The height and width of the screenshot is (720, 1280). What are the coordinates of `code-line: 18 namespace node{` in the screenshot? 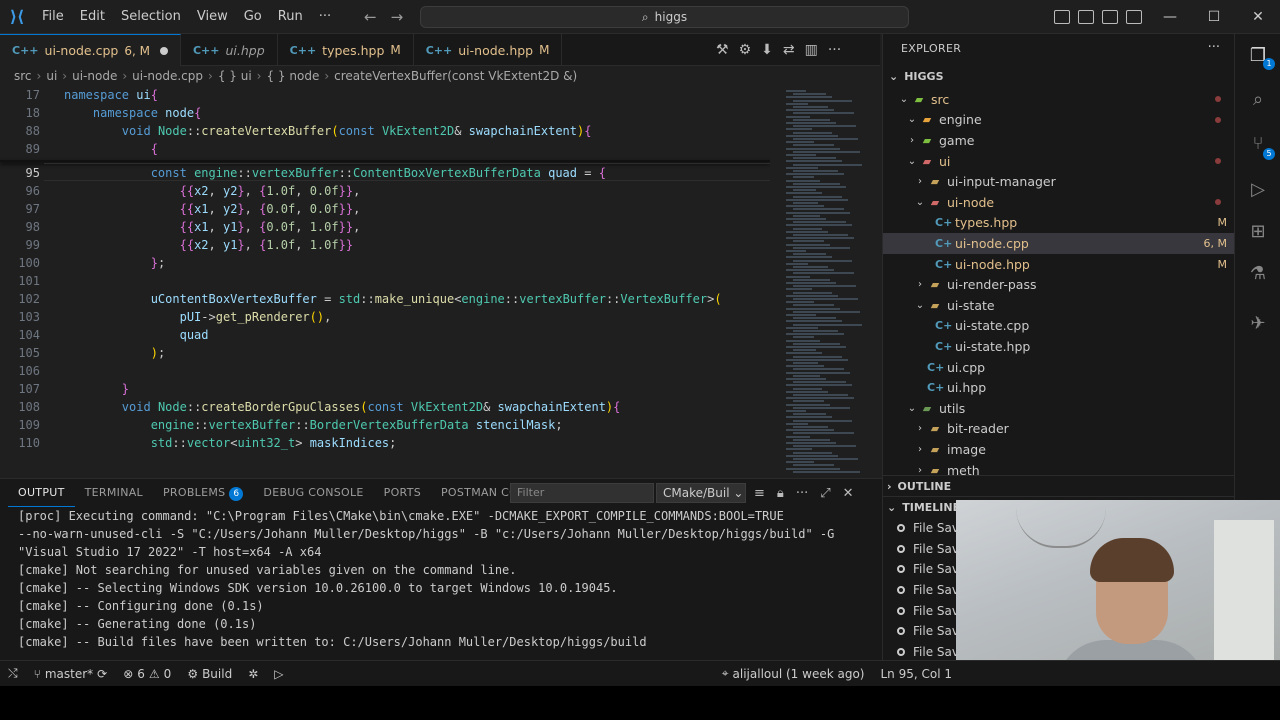 It's located at (385, 113).